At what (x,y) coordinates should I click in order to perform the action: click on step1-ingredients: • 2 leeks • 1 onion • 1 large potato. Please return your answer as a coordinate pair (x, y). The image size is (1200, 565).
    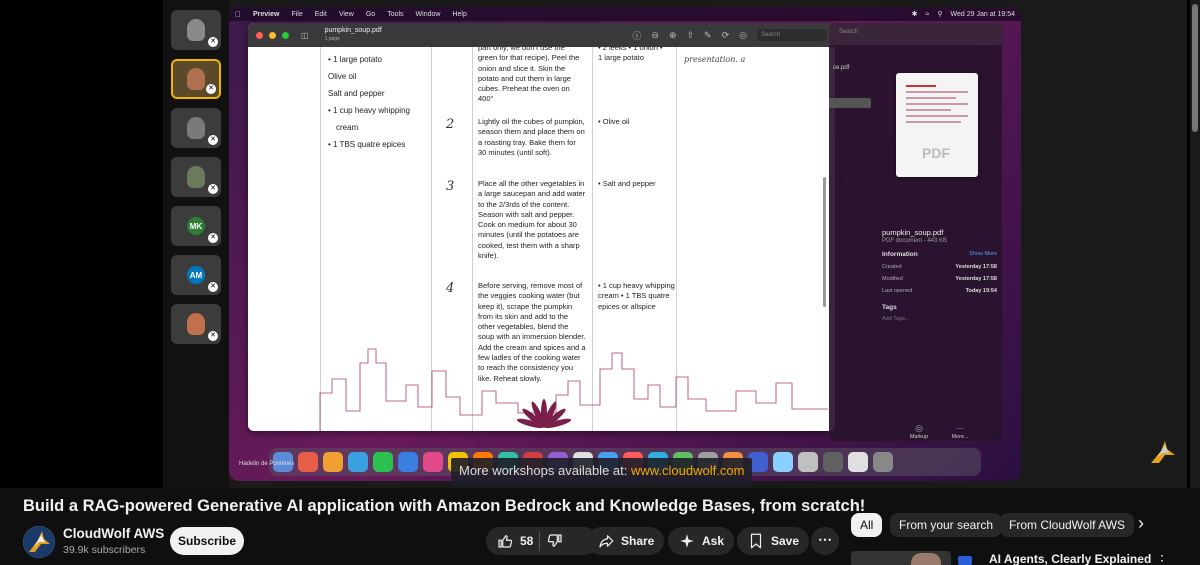
    Looking at the image, I should click on (630, 55).